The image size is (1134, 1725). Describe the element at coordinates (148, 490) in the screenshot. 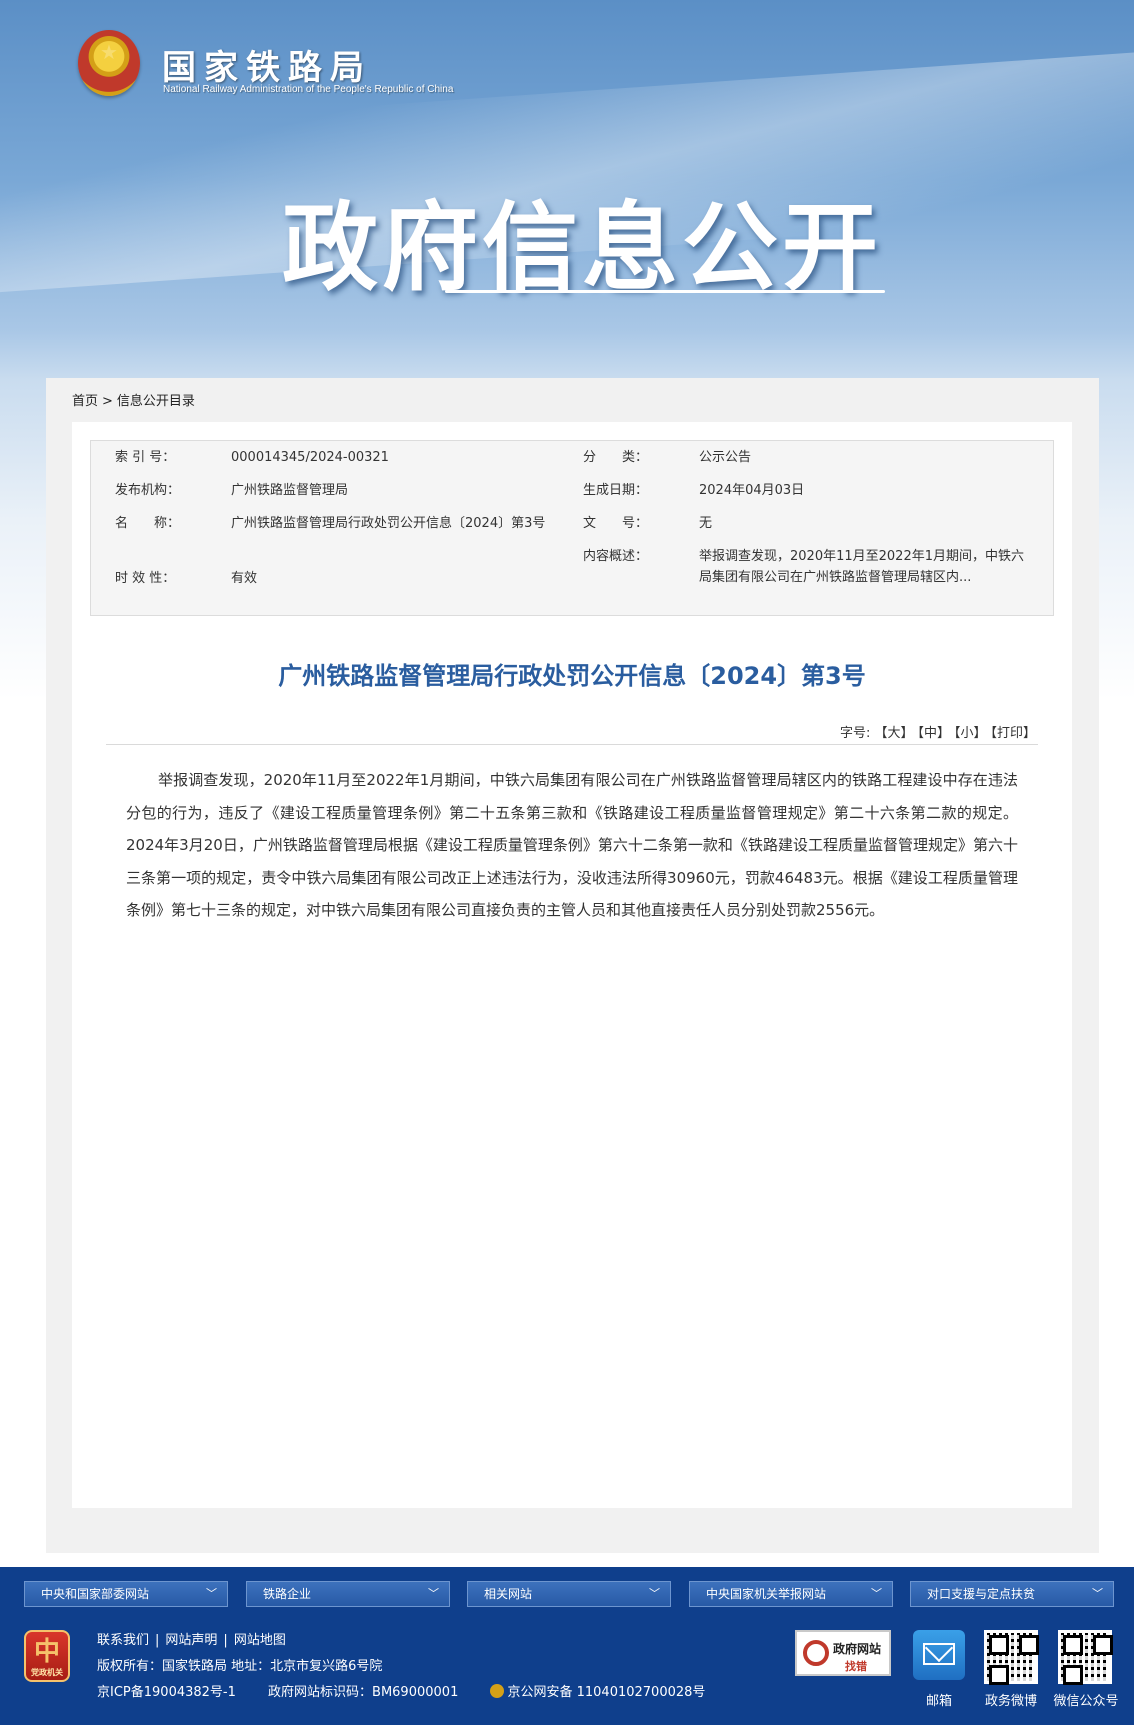

I see `meta-label: 发布机构：` at that location.